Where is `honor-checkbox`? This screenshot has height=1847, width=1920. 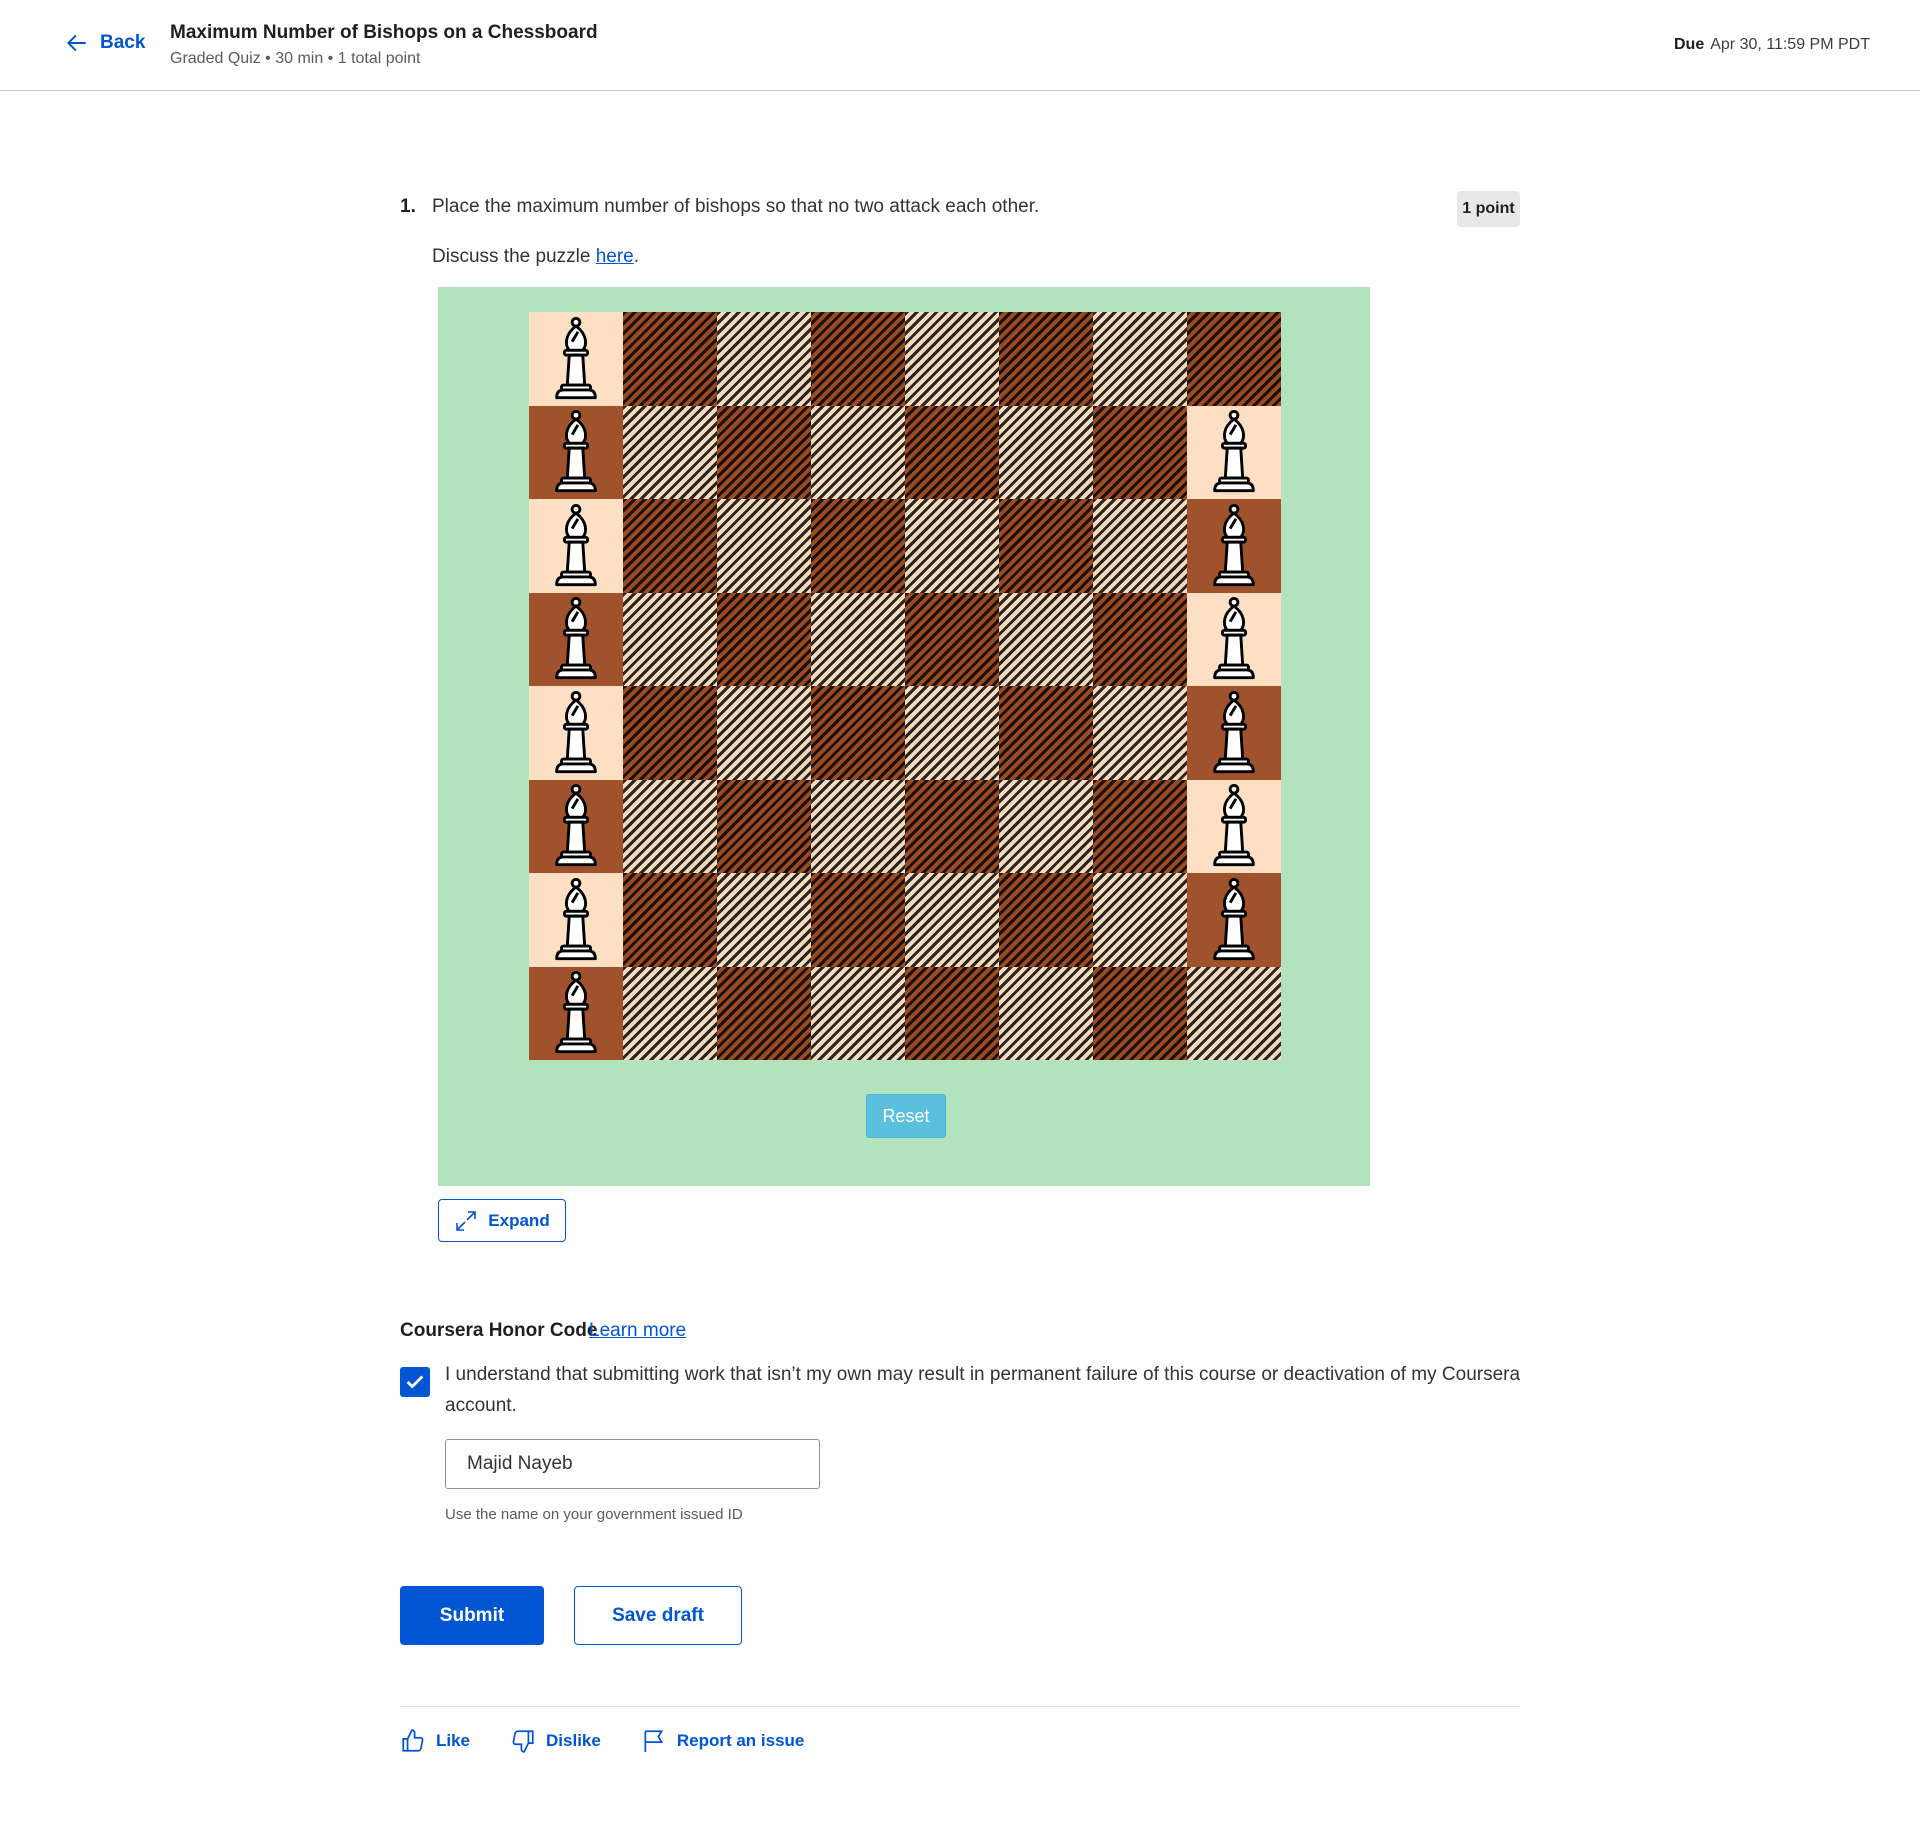
honor-checkbox is located at coordinates (415, 1382).